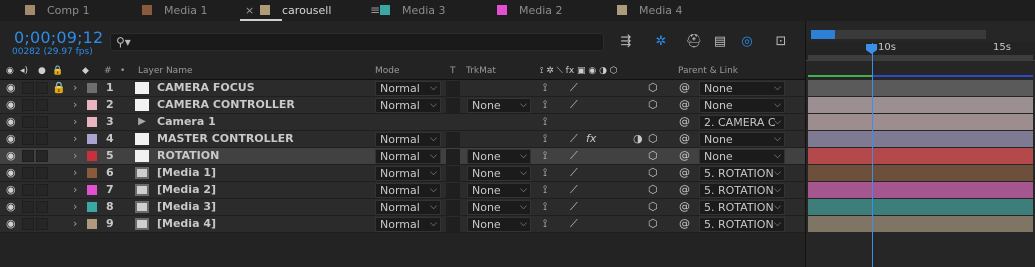  Describe the element at coordinates (375, 10) in the screenshot. I see `tab-menu-icon: ≡` at that location.